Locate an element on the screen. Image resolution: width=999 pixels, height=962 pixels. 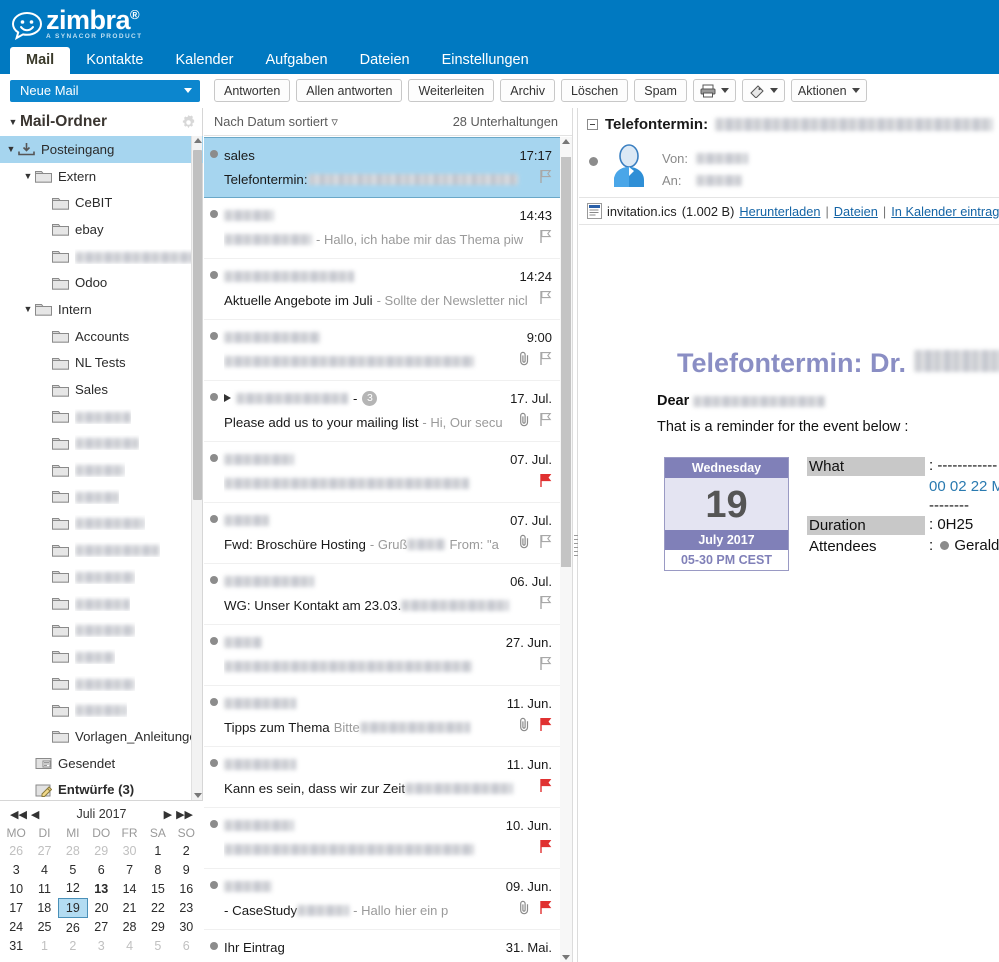
calendar-day: 12 is located at coordinates (73, 888).